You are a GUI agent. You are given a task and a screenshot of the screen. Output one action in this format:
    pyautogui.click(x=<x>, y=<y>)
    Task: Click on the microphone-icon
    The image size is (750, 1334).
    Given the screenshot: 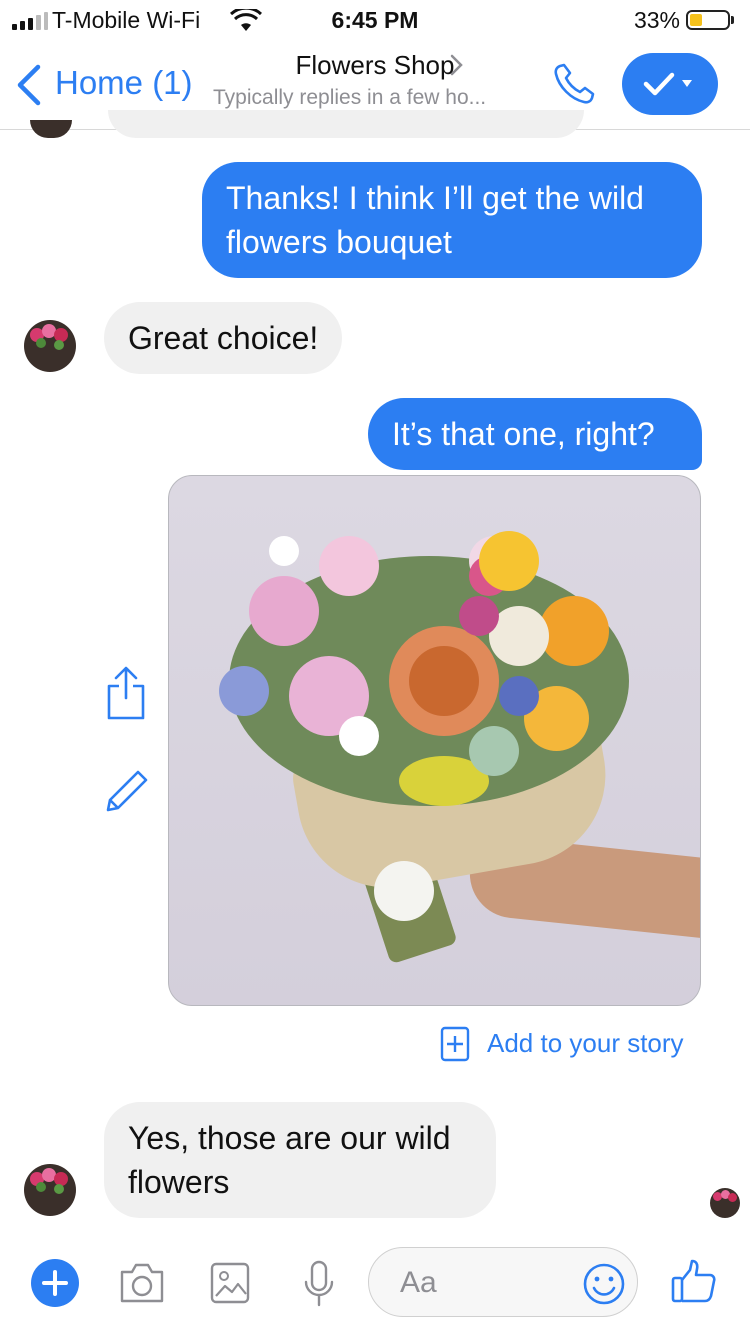 What is the action you would take?
    pyautogui.click(x=319, y=1284)
    